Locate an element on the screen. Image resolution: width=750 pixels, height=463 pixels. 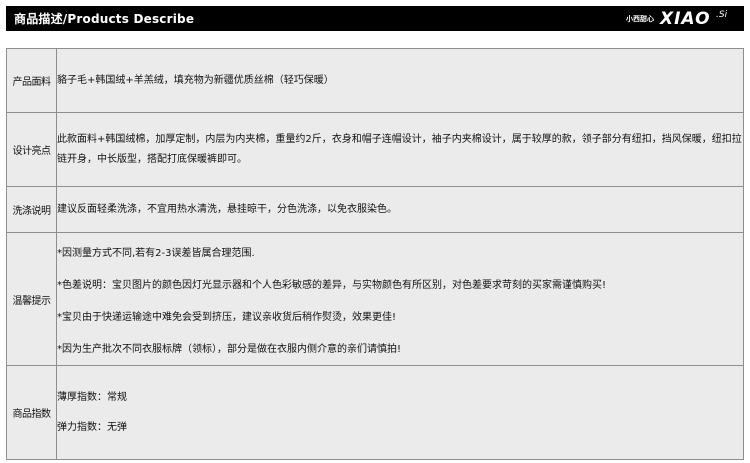
elasticity-index: 弹力指数：无弹 is located at coordinates (92, 427).